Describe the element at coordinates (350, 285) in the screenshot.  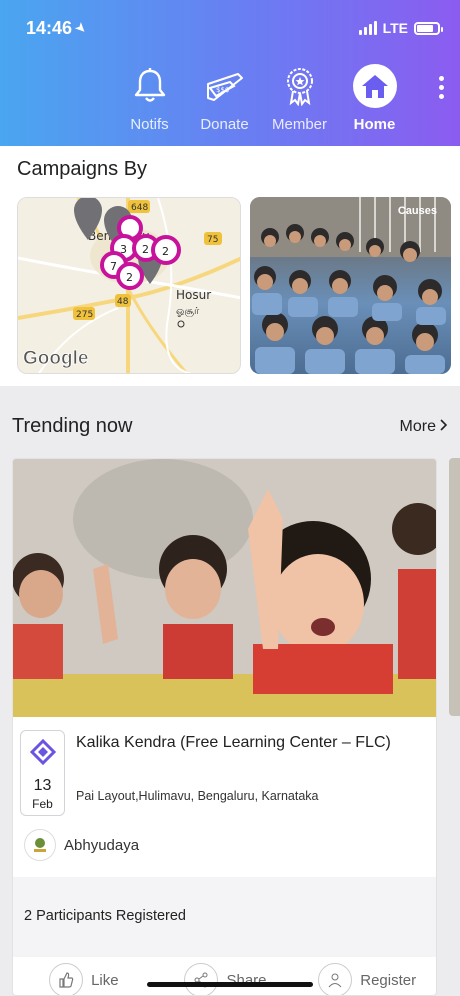
I see `causes-photo: Causes` at that location.